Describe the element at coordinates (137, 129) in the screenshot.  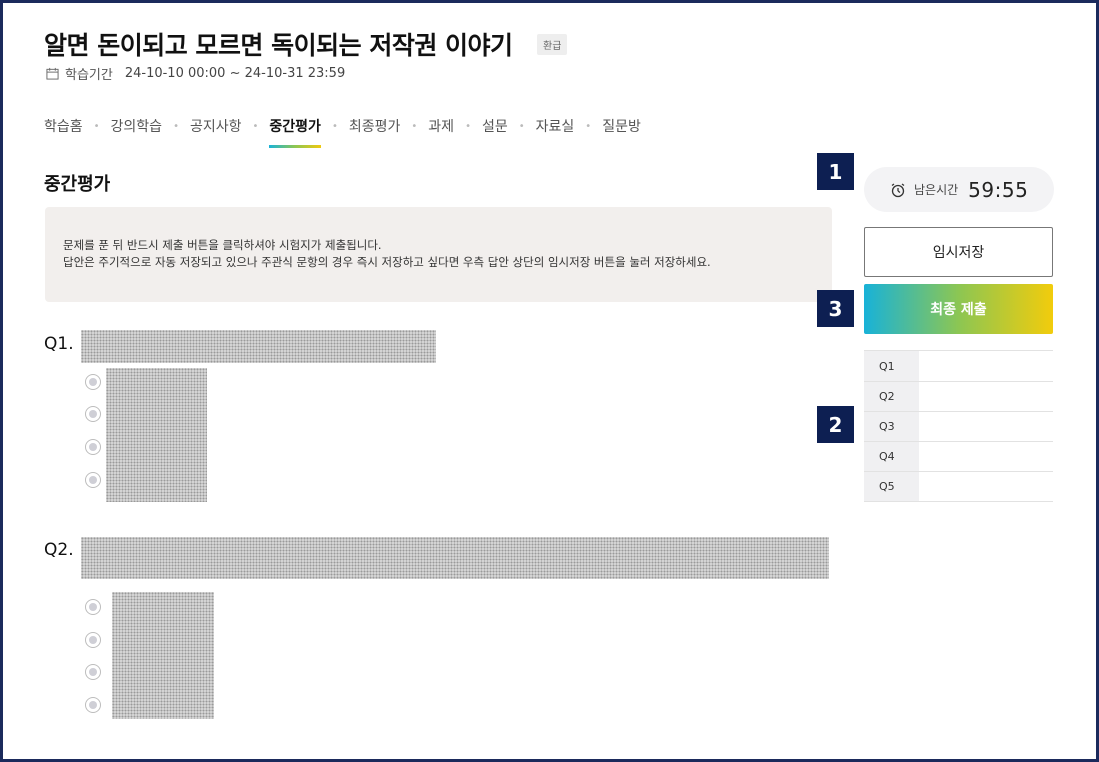
I see `tab-lecture: 강의학습` at that location.